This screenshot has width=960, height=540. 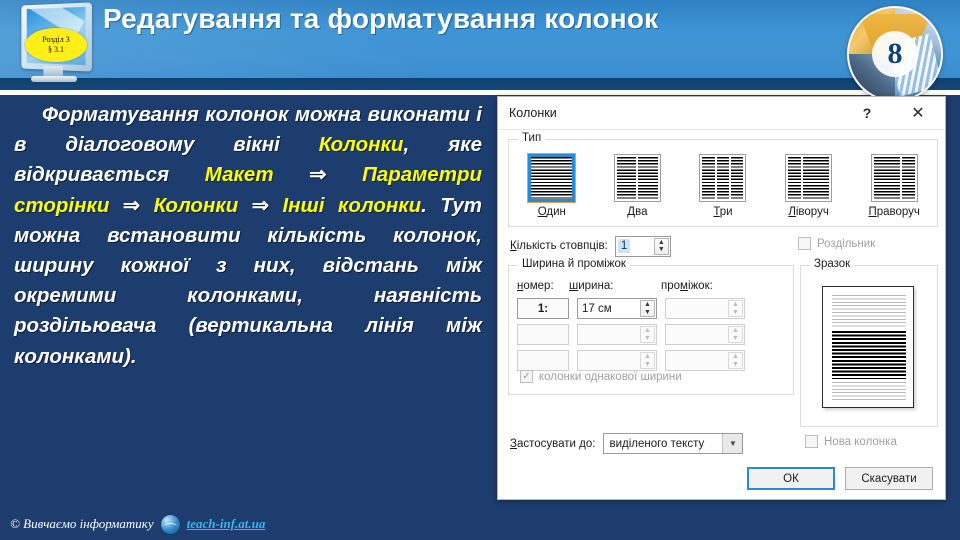 I want to click on row-3-width-spin-buttons: ▲ ▼, so click(x=647, y=360).